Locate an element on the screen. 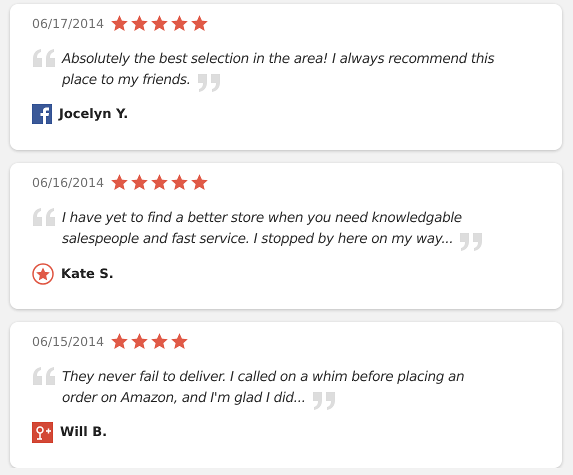 This screenshot has height=475, width=573. review-text: Absolutely the best selection in the area! I always recommend this place to my friends. is located at coordinates (282, 70).